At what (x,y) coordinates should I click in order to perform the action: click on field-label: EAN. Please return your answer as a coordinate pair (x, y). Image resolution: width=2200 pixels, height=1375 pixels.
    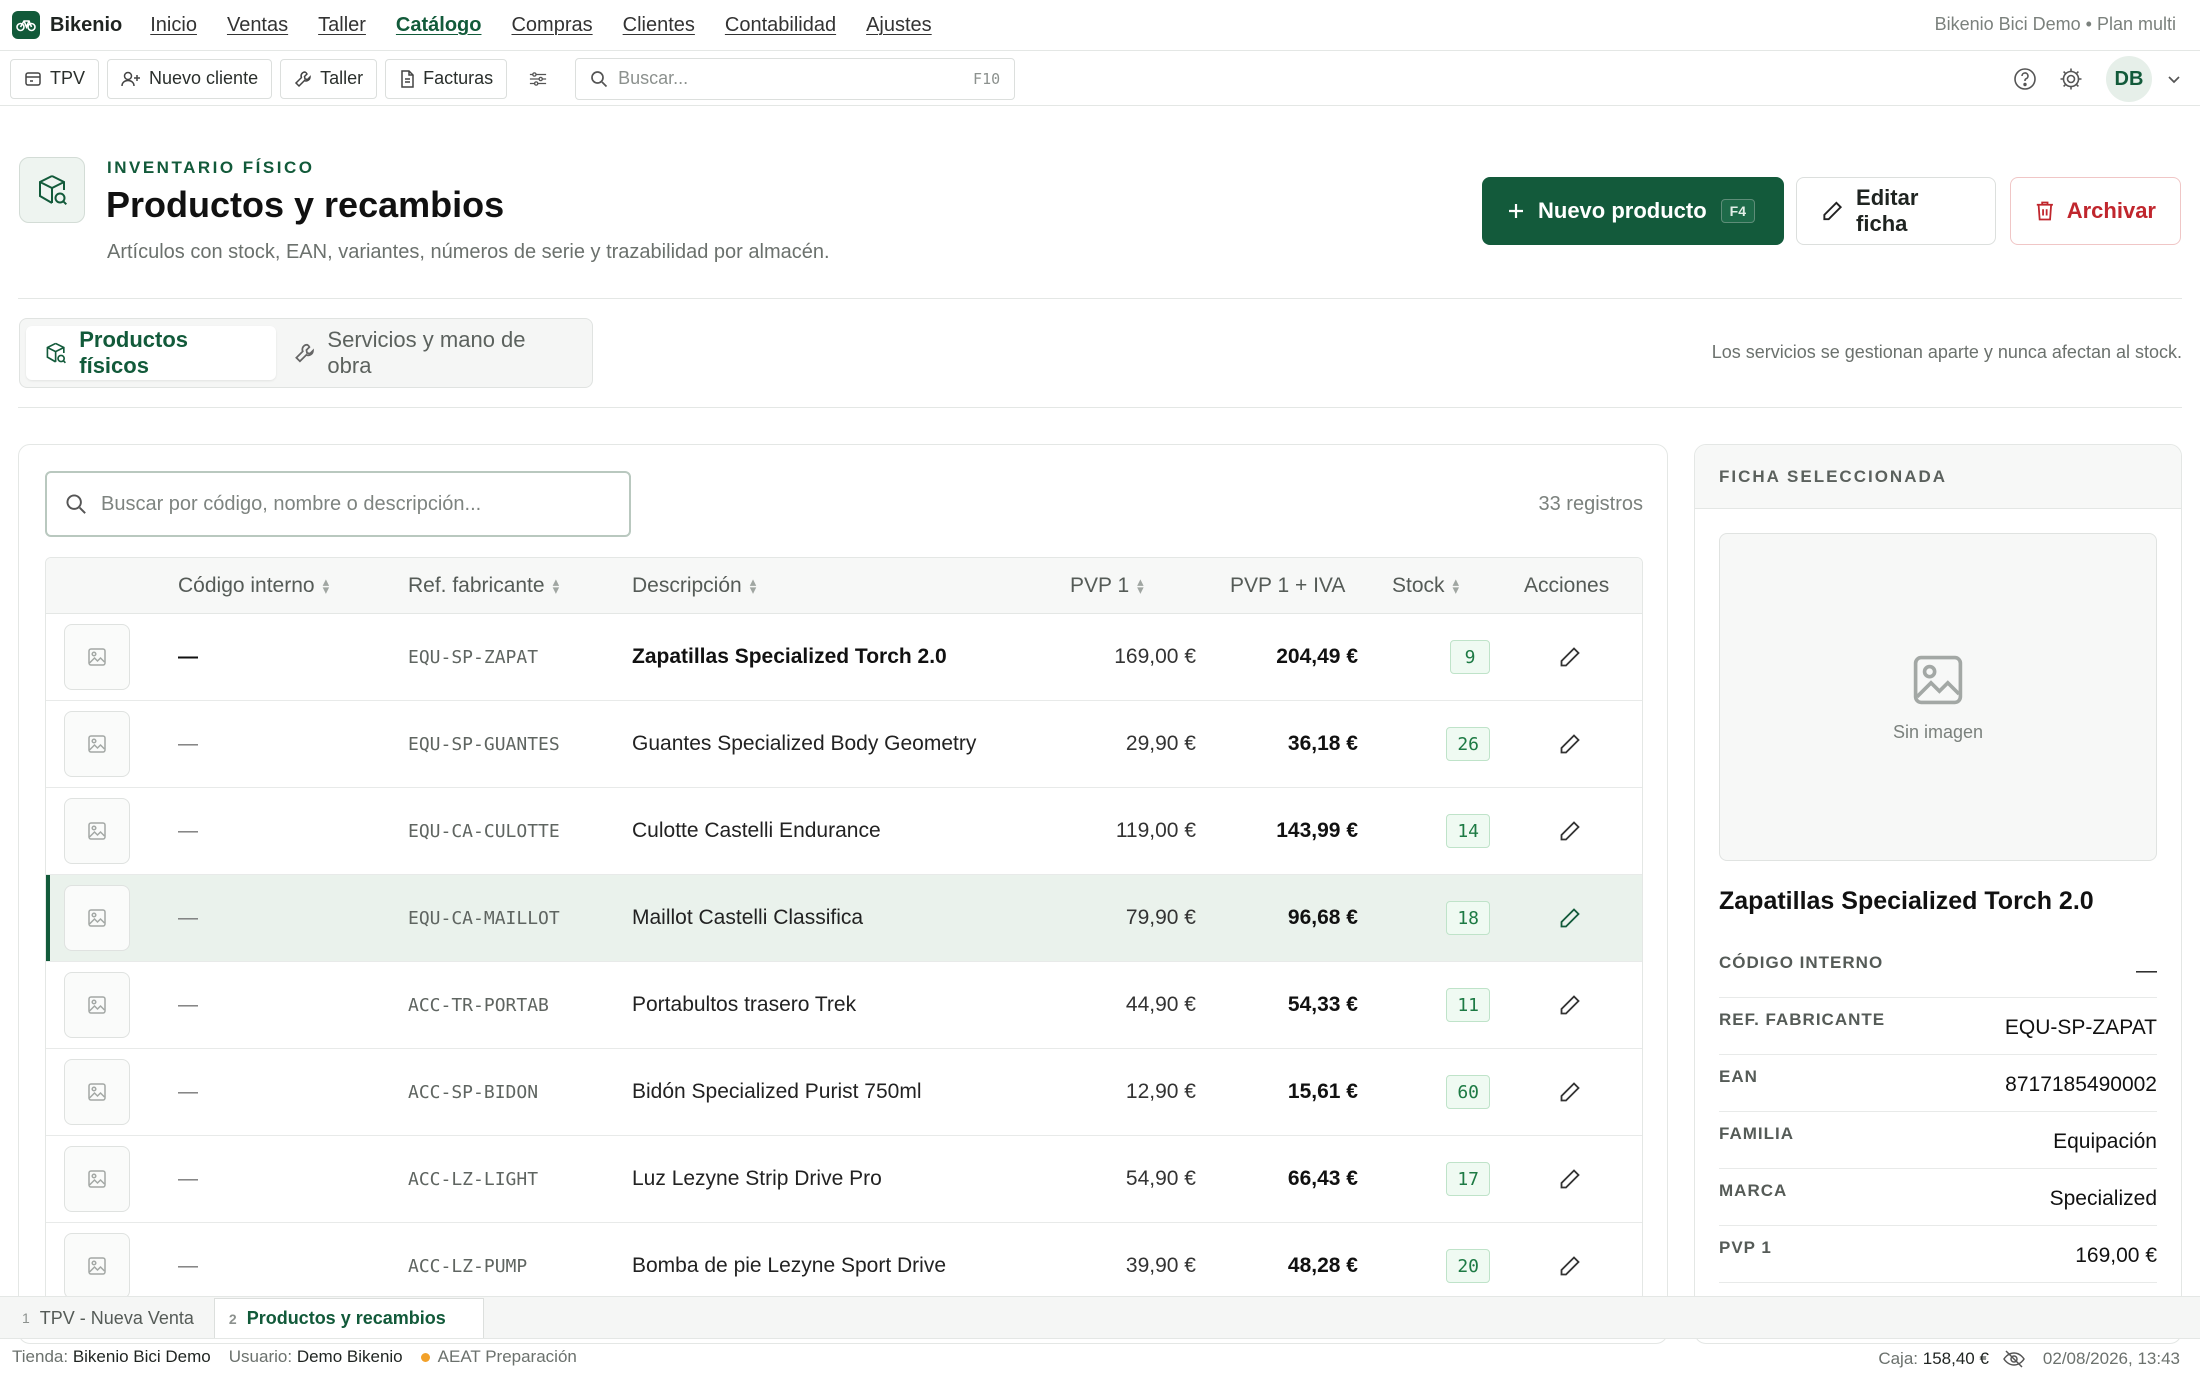
    Looking at the image, I should click on (1738, 1076).